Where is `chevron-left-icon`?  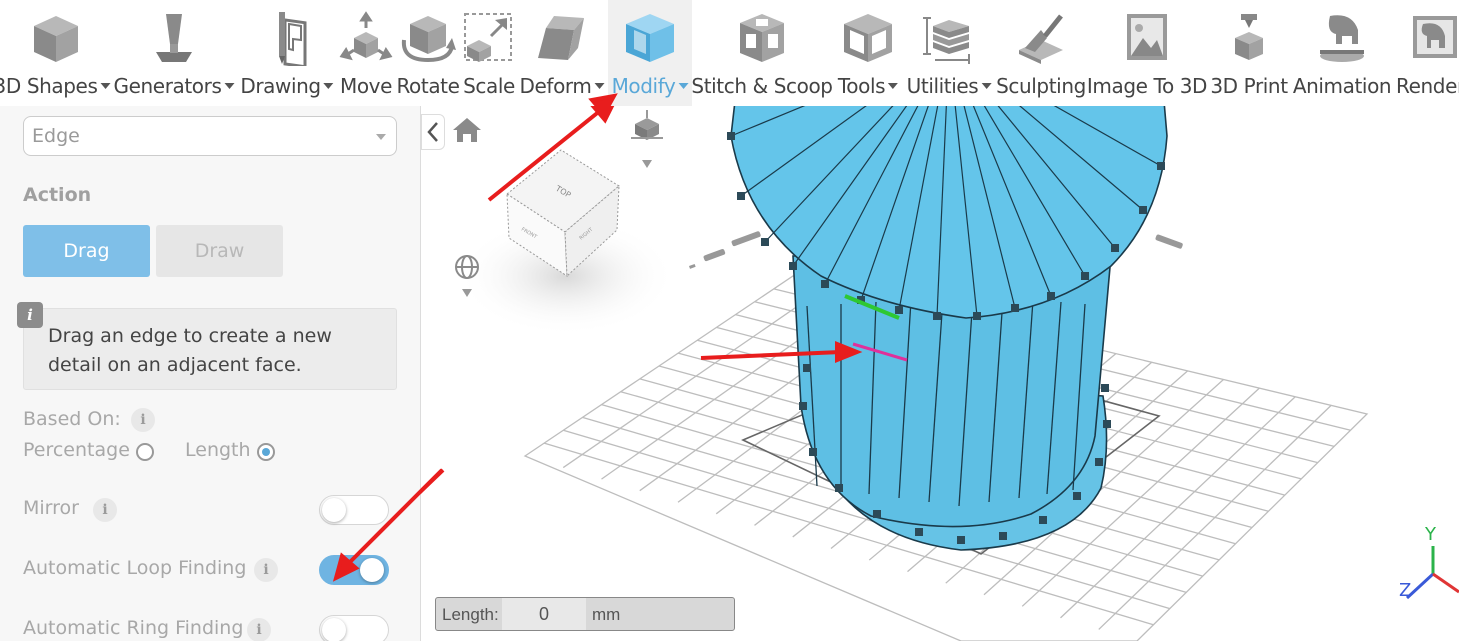
chevron-left-icon is located at coordinates (432, 132).